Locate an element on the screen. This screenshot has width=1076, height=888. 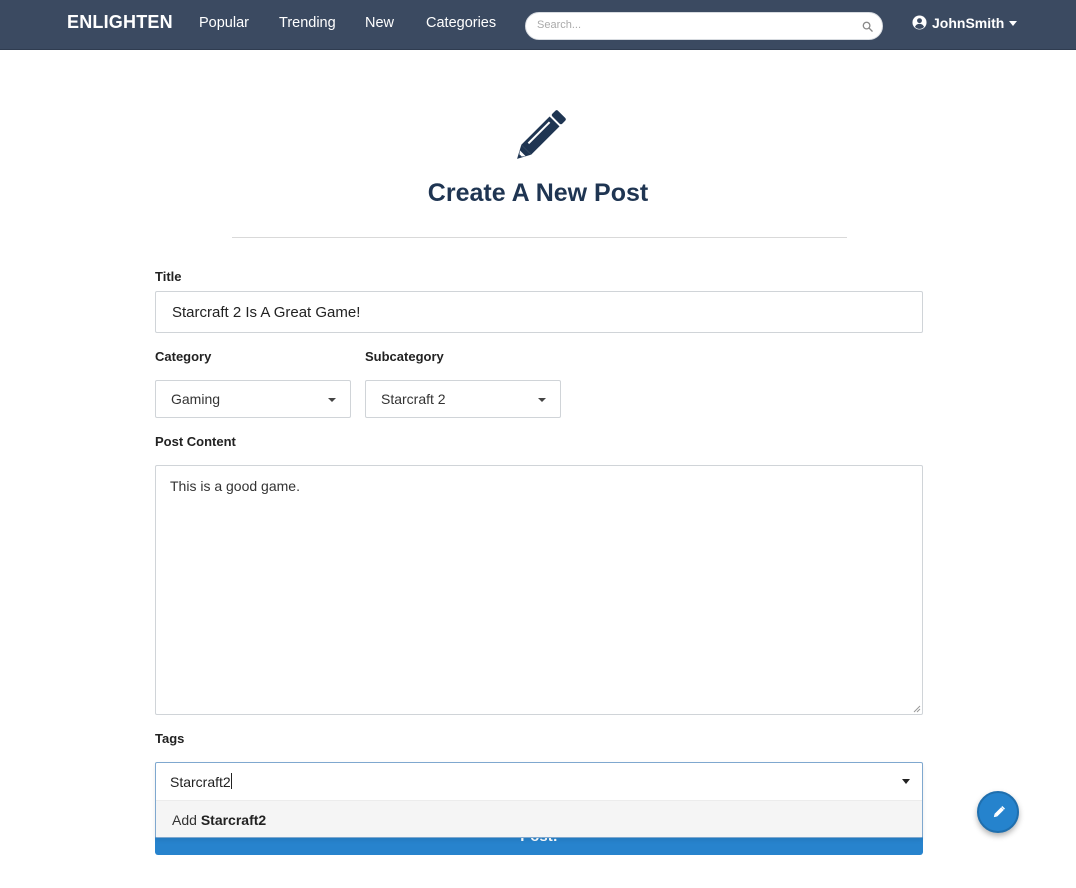
category-select: Gaming is located at coordinates (253, 399).